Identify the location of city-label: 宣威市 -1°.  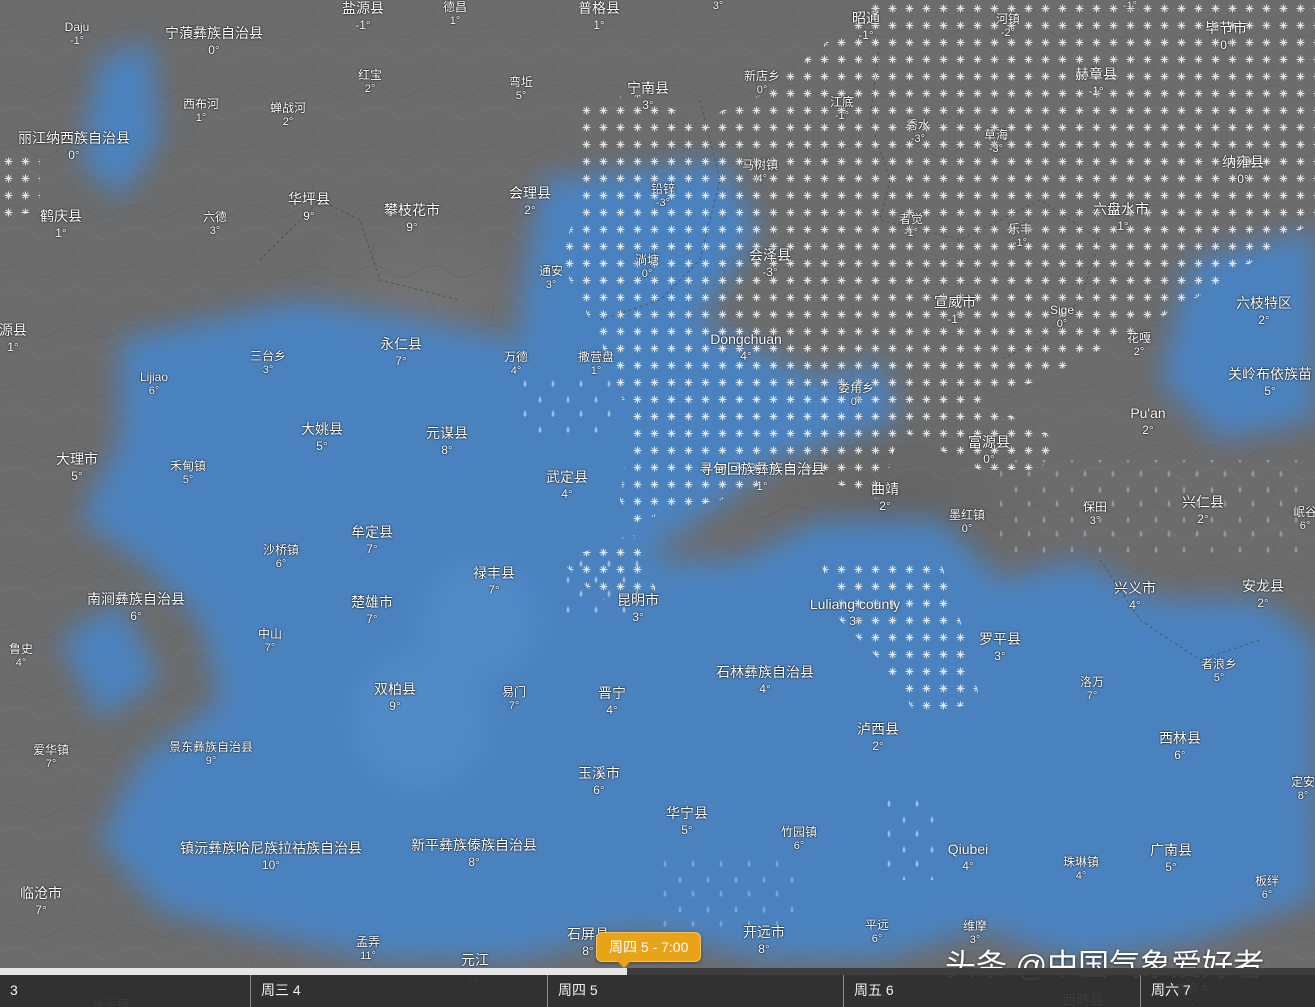
(955, 310).